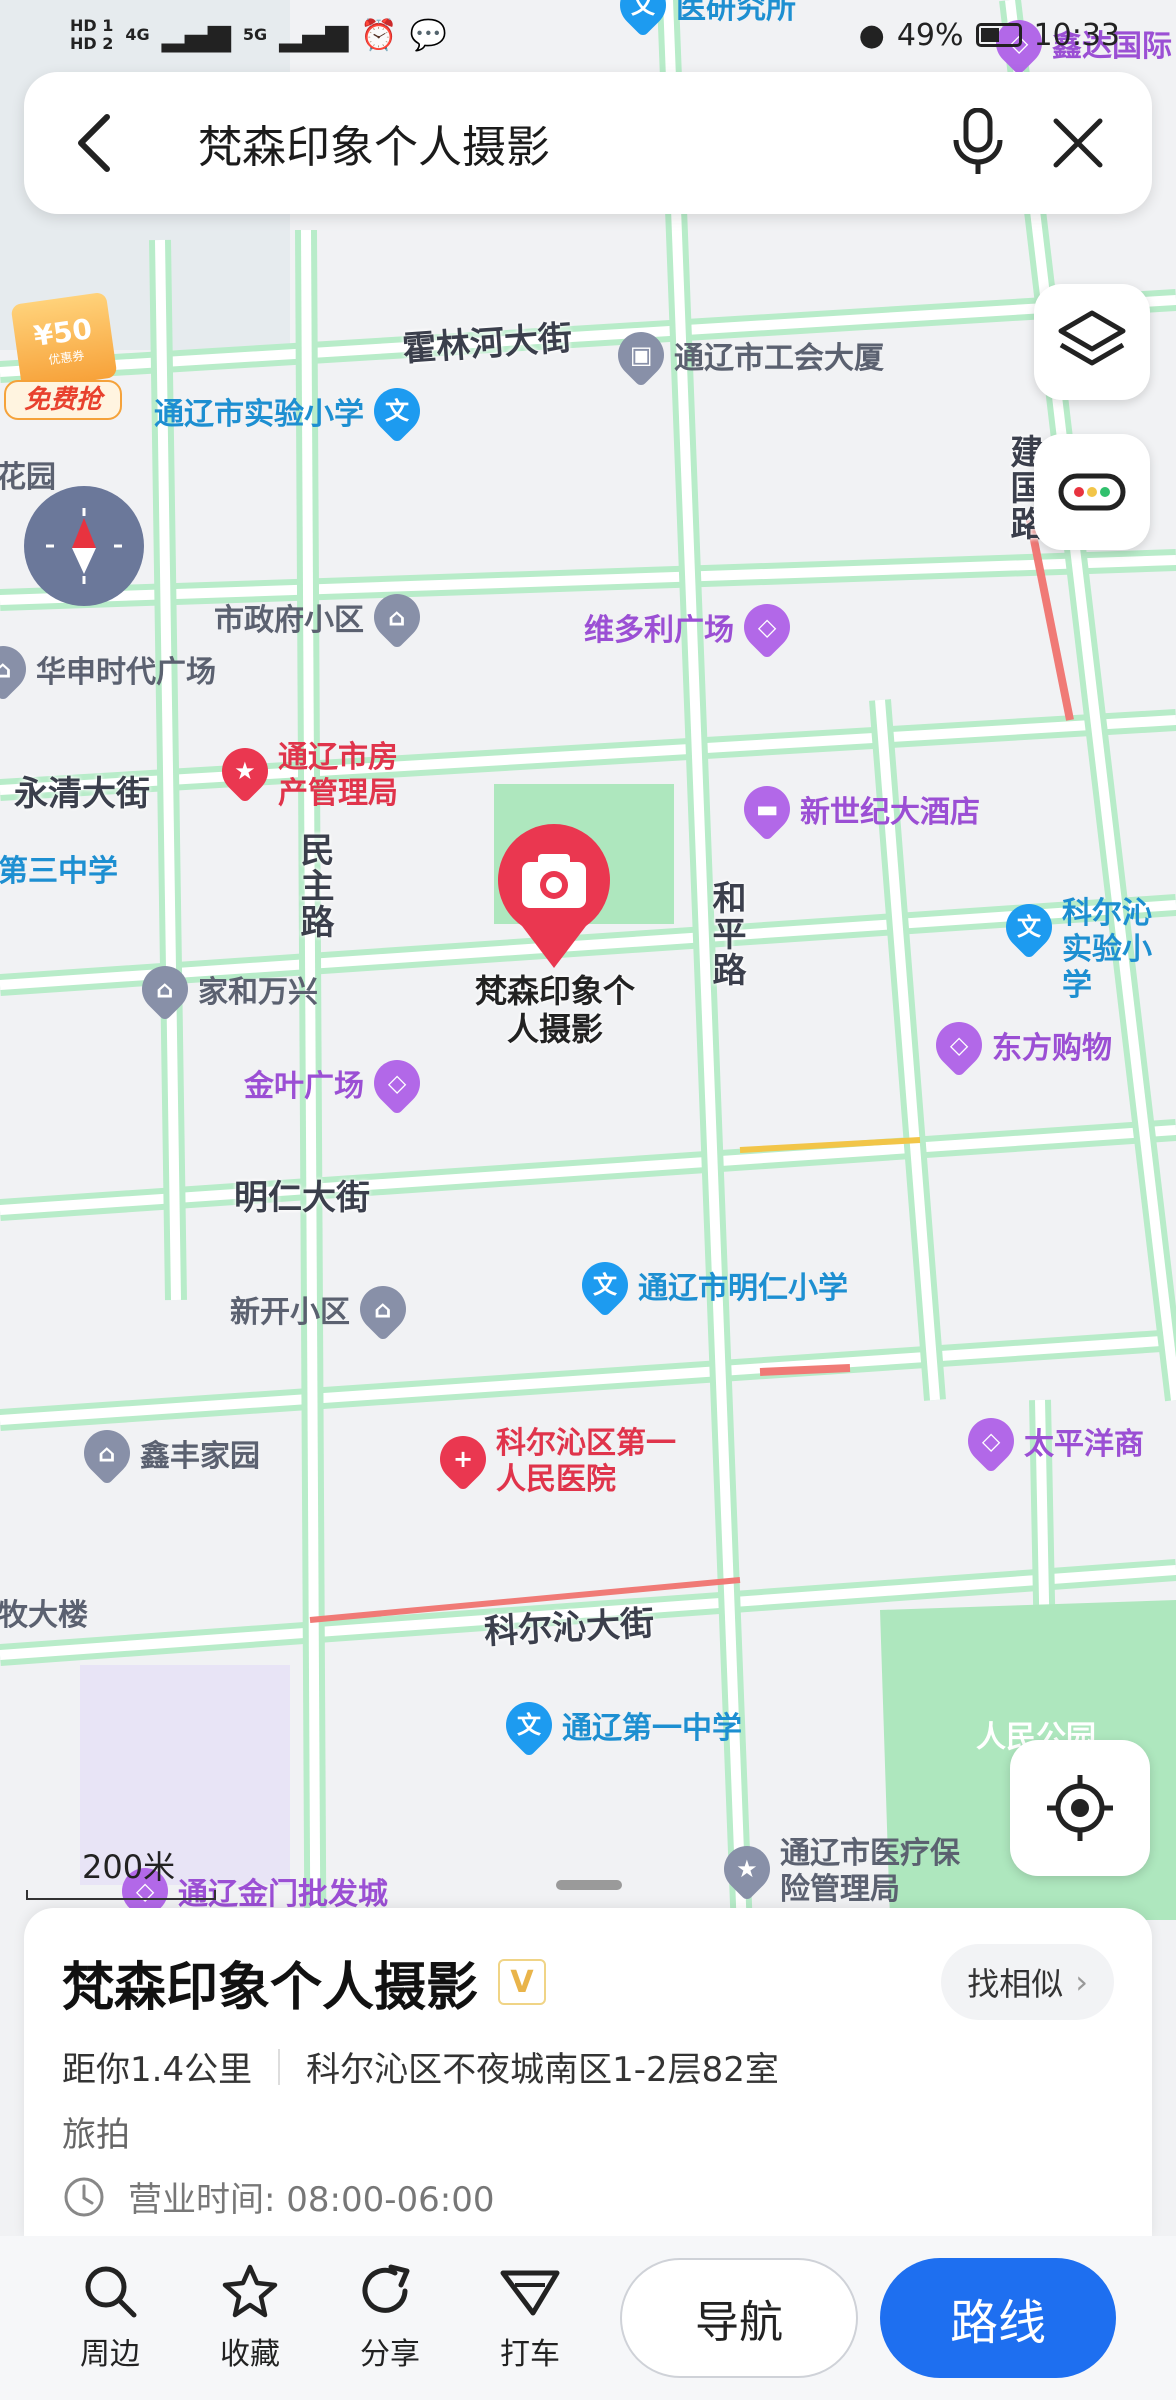 Image resolution: width=1176 pixels, height=2400 pixels. What do you see at coordinates (157, 2070) in the screenshot?
I see `place-distance: 距你1.4公里` at bounding box center [157, 2070].